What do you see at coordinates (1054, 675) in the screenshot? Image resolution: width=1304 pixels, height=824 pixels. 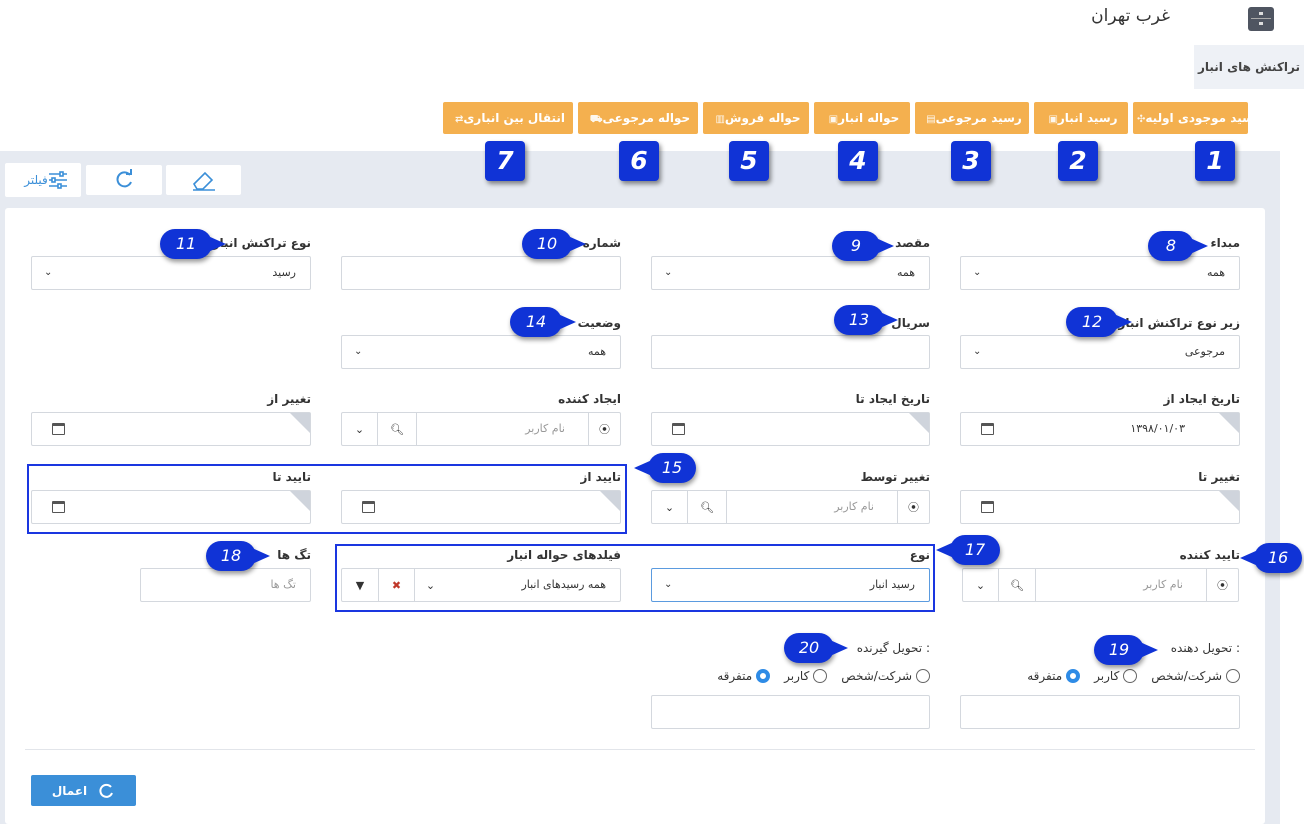 I see `deliverer-option-misc: متفرقه` at bounding box center [1054, 675].